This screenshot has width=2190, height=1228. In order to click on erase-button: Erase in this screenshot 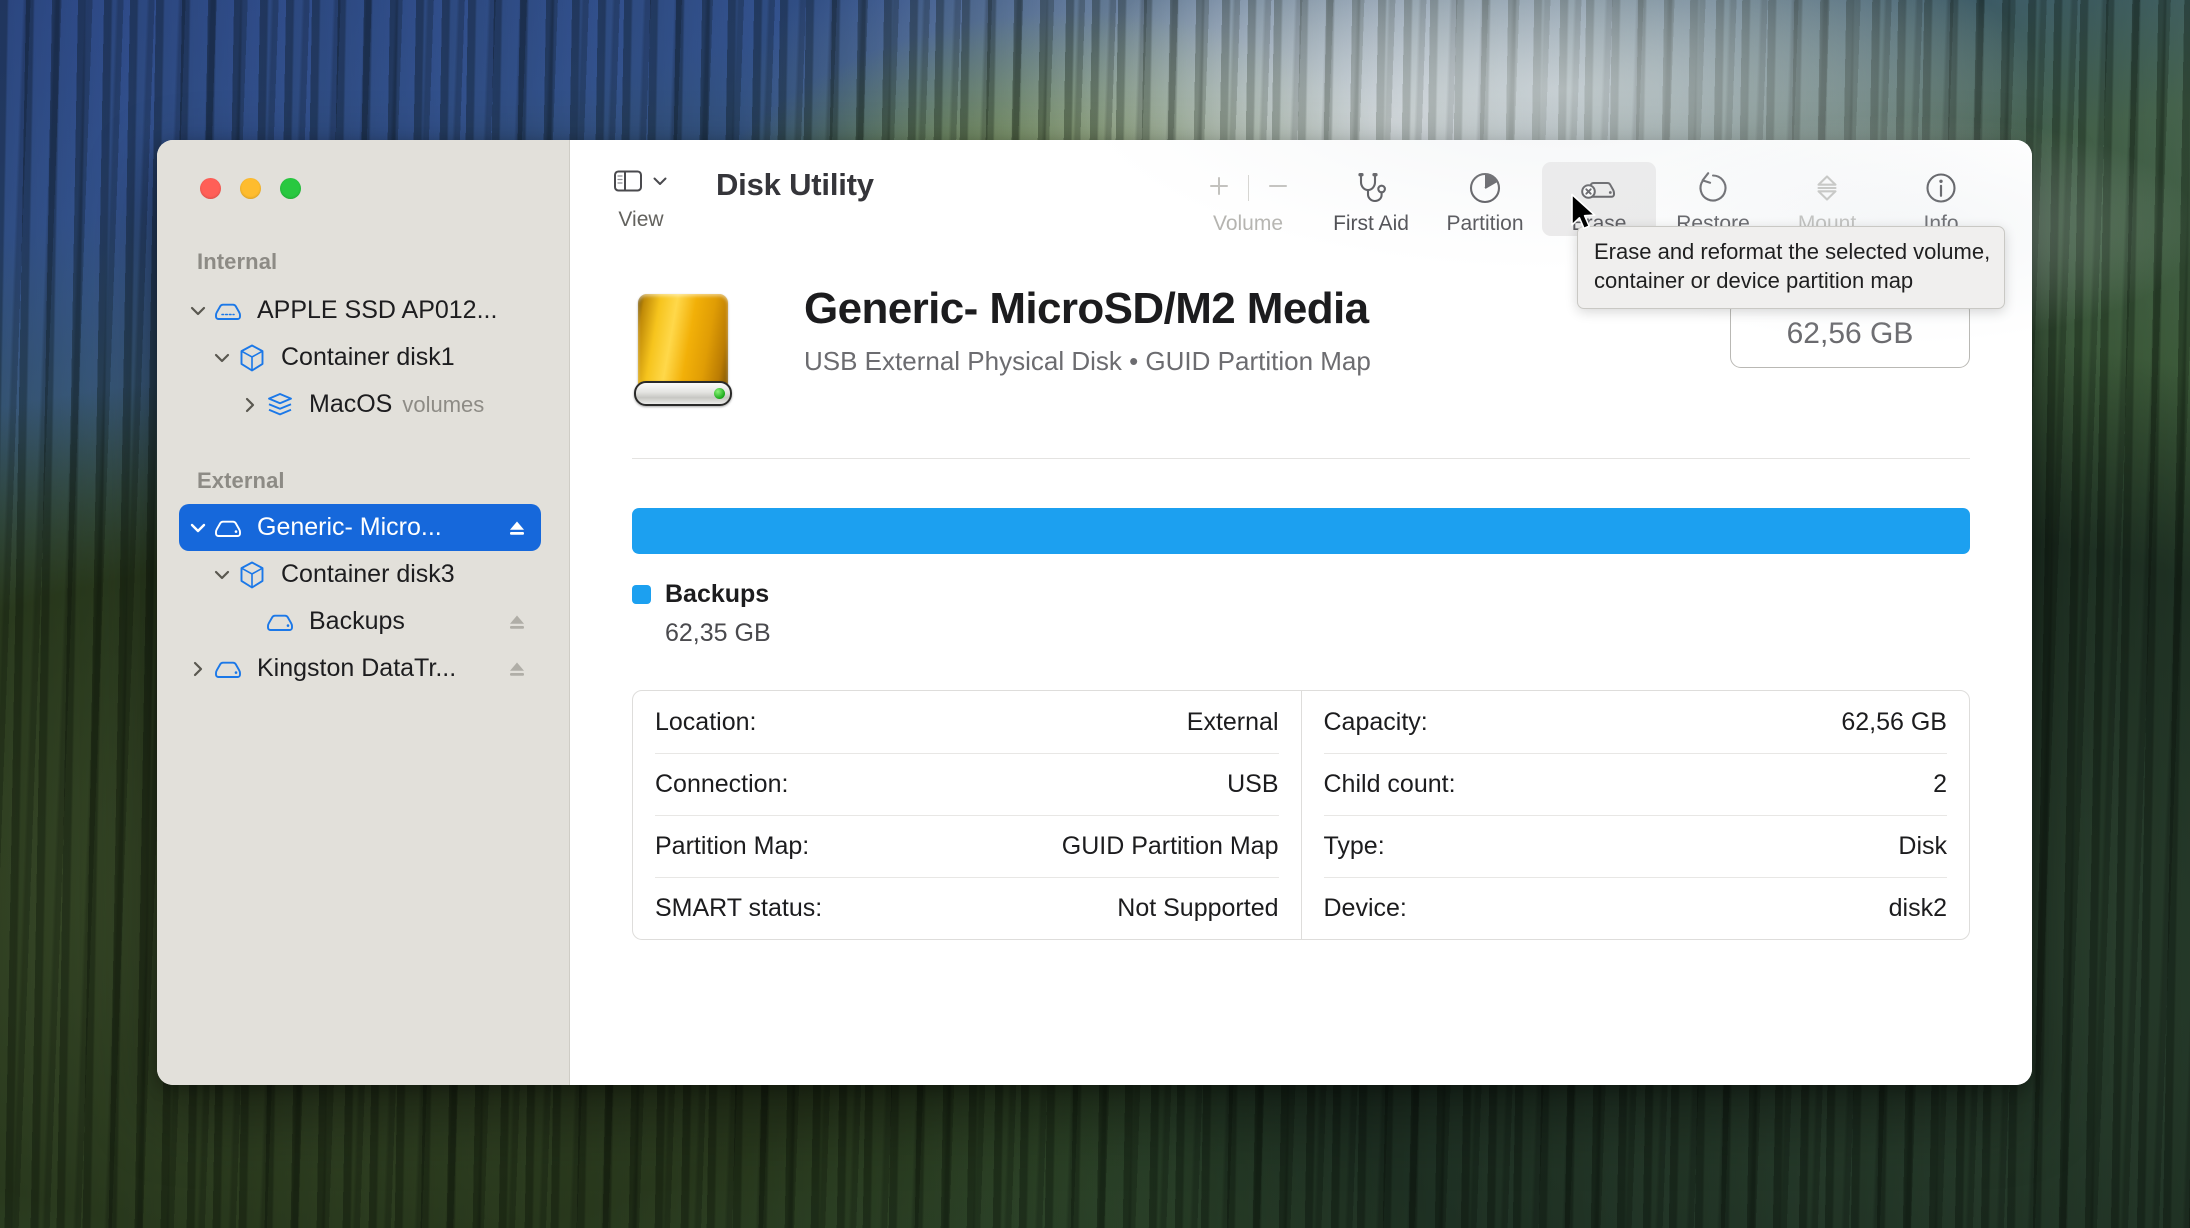, I will do `click(1599, 199)`.